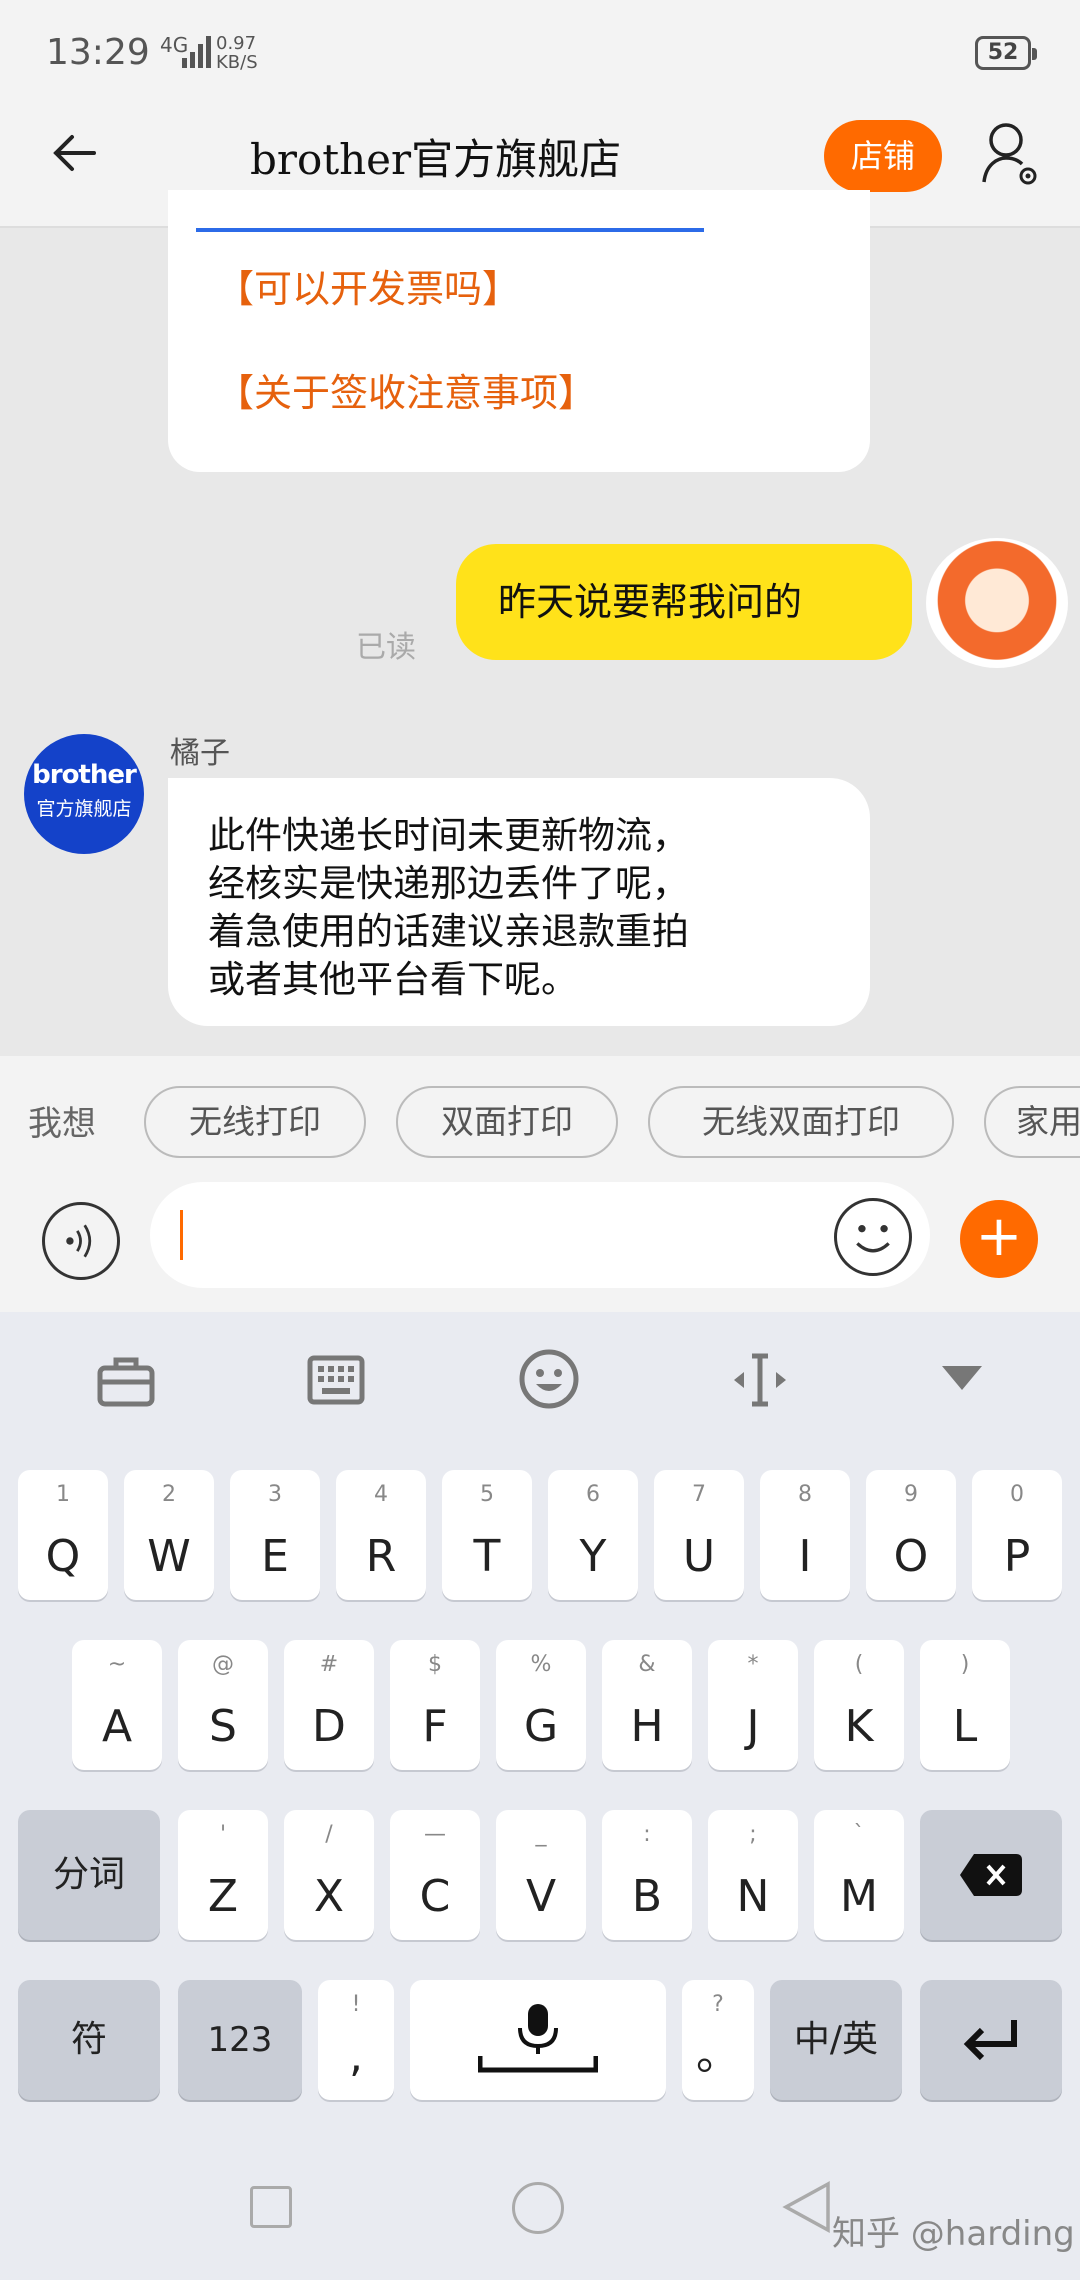  I want to click on key-g: % G, so click(541, 1705).